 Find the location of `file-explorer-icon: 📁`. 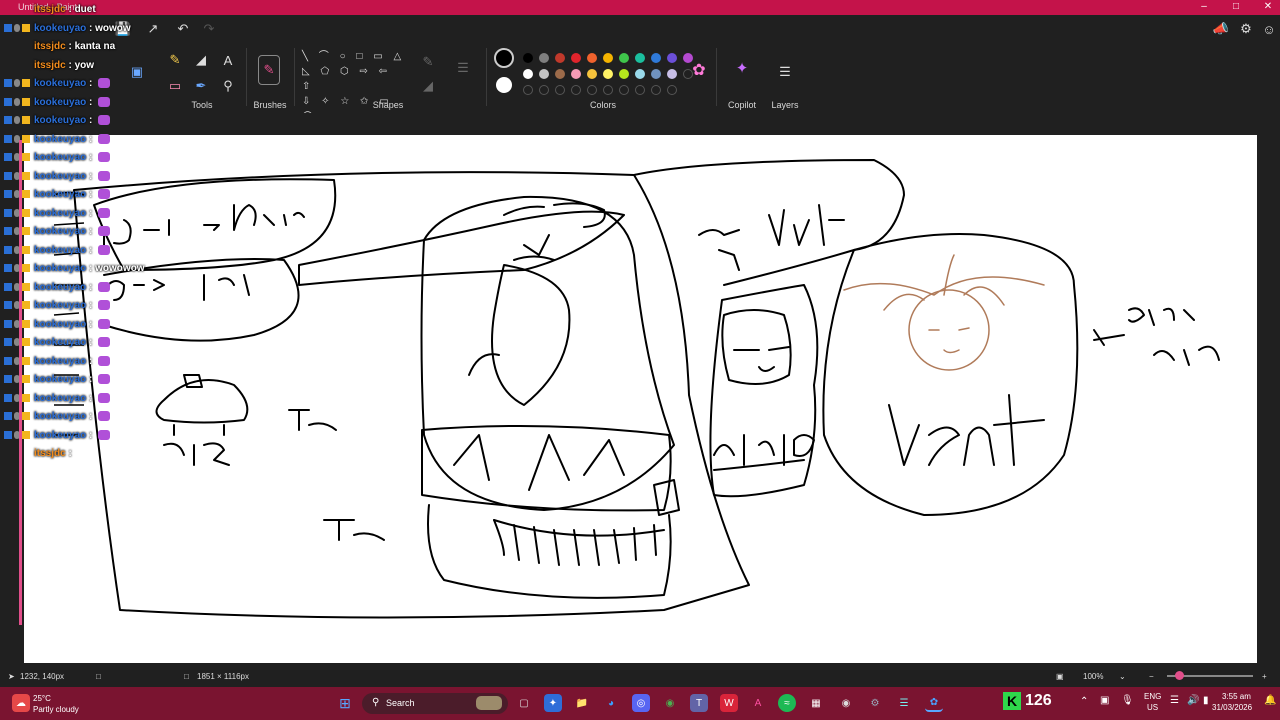

file-explorer-icon: 📁 is located at coordinates (582, 703).